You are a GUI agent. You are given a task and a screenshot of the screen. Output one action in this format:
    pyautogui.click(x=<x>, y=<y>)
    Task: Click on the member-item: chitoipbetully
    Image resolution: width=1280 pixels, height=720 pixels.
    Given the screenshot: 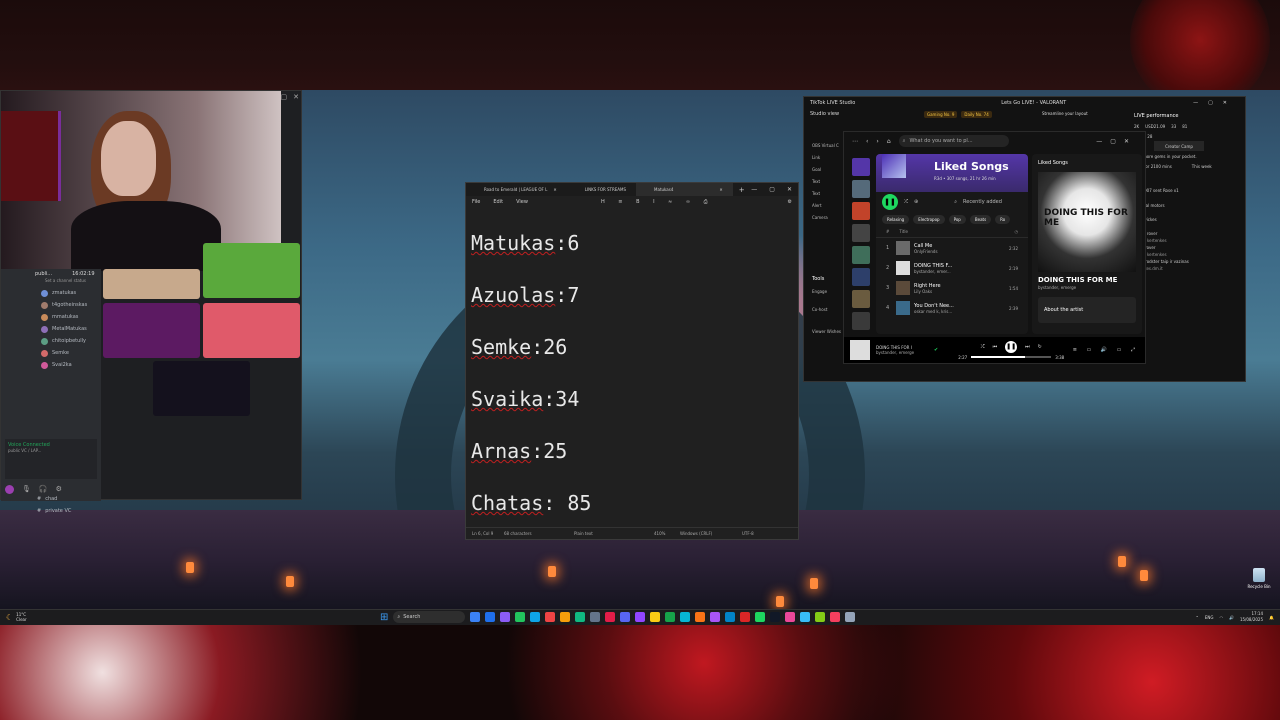 What is the action you would take?
    pyautogui.click(x=51, y=341)
    